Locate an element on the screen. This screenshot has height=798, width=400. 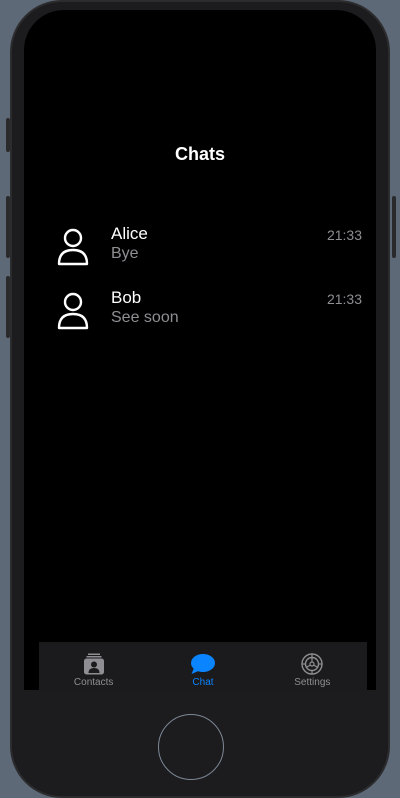
chat-row-alice: Alice Bye 21:33 is located at coordinates (200, 252).